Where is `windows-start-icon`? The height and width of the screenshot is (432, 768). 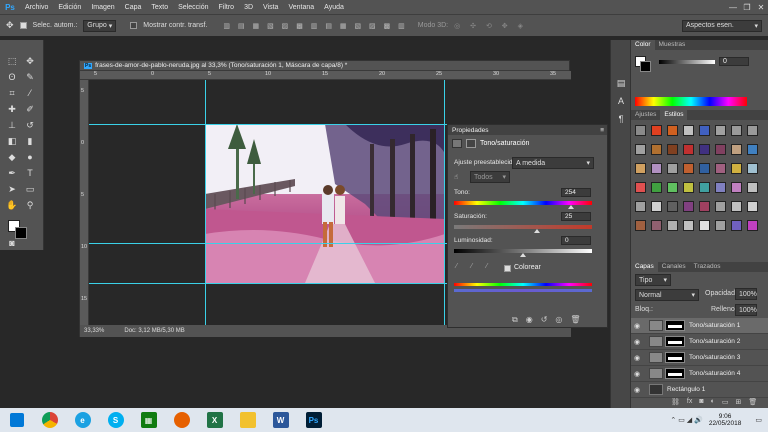
windows-start-icon is located at coordinates (16, 420).